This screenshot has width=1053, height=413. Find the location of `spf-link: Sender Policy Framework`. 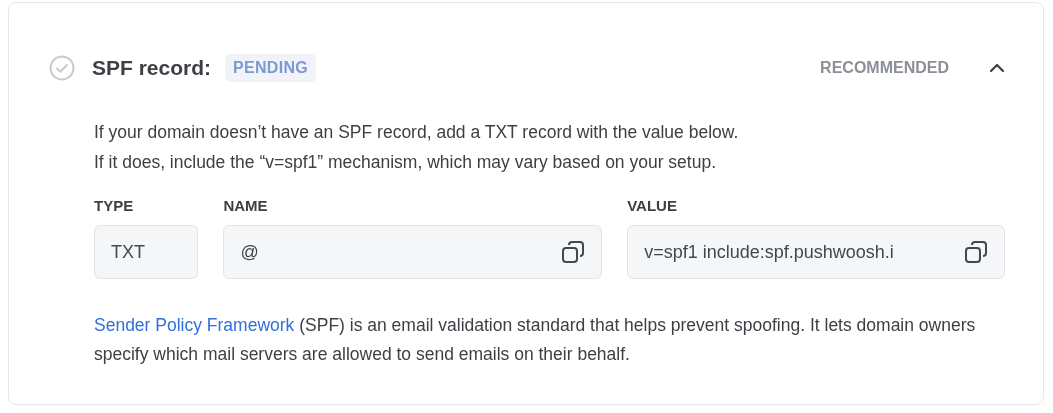

spf-link: Sender Policy Framework is located at coordinates (194, 325).